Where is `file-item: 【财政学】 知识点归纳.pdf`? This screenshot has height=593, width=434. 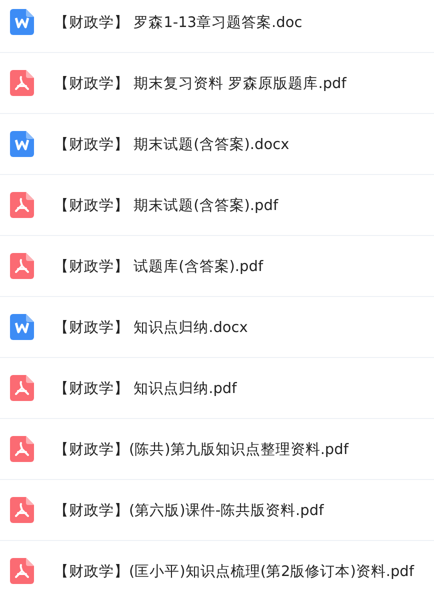
file-item: 【财政学】 知识点归纳.pdf is located at coordinates (217, 388).